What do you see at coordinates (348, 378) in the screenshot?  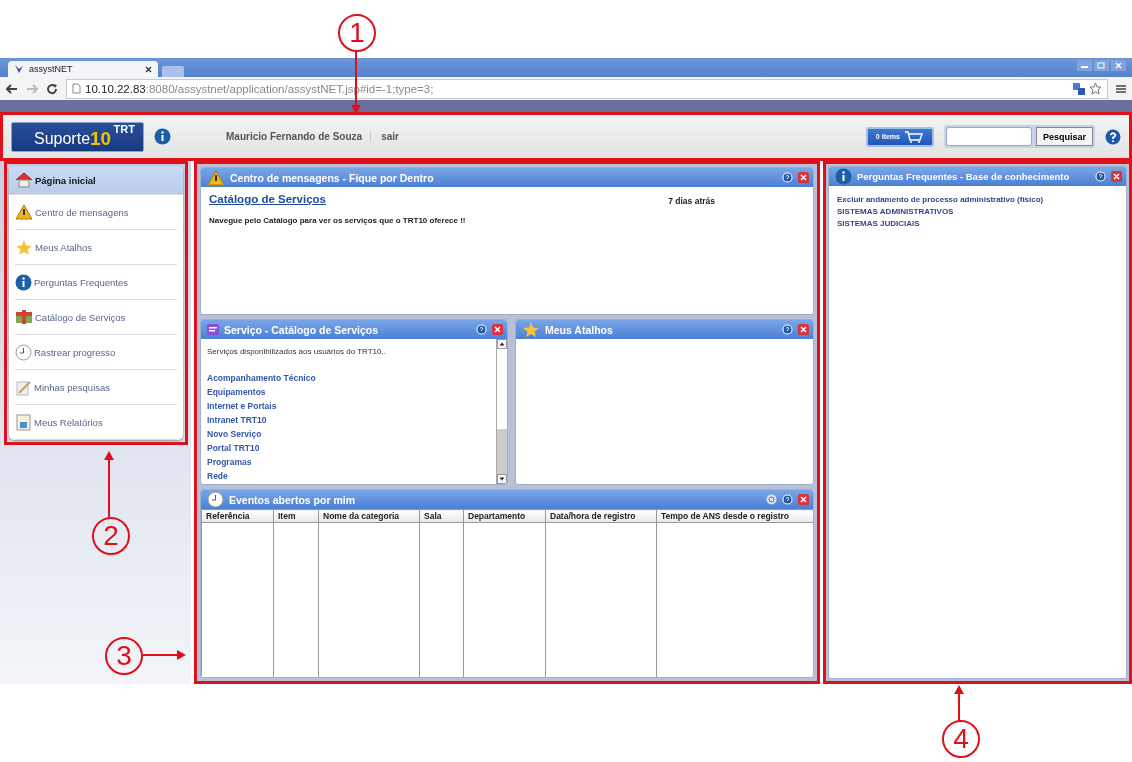 I see `service-link: Acompanhamento Técnico` at bounding box center [348, 378].